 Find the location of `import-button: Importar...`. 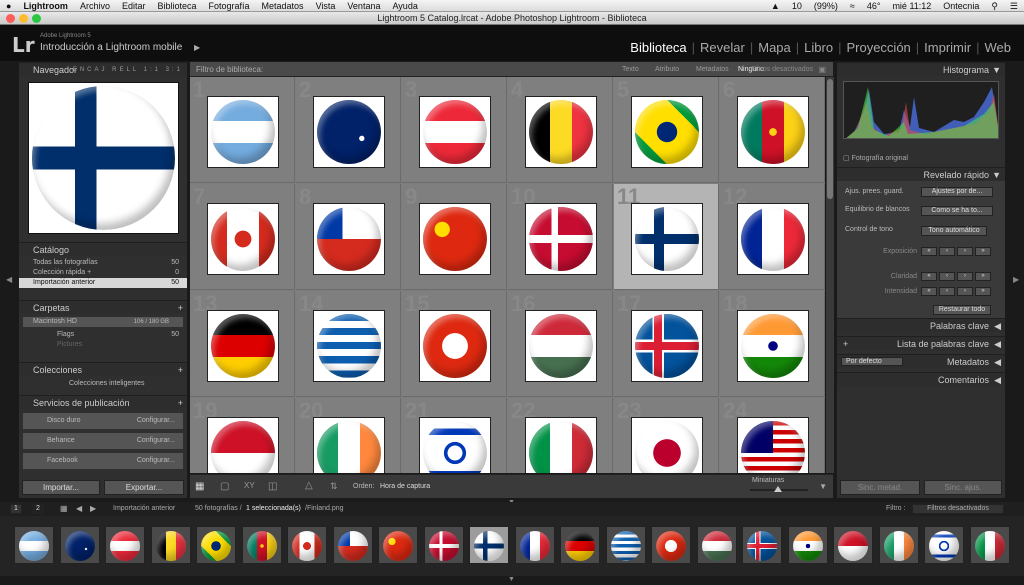

import-button: Importar... is located at coordinates (61, 487).